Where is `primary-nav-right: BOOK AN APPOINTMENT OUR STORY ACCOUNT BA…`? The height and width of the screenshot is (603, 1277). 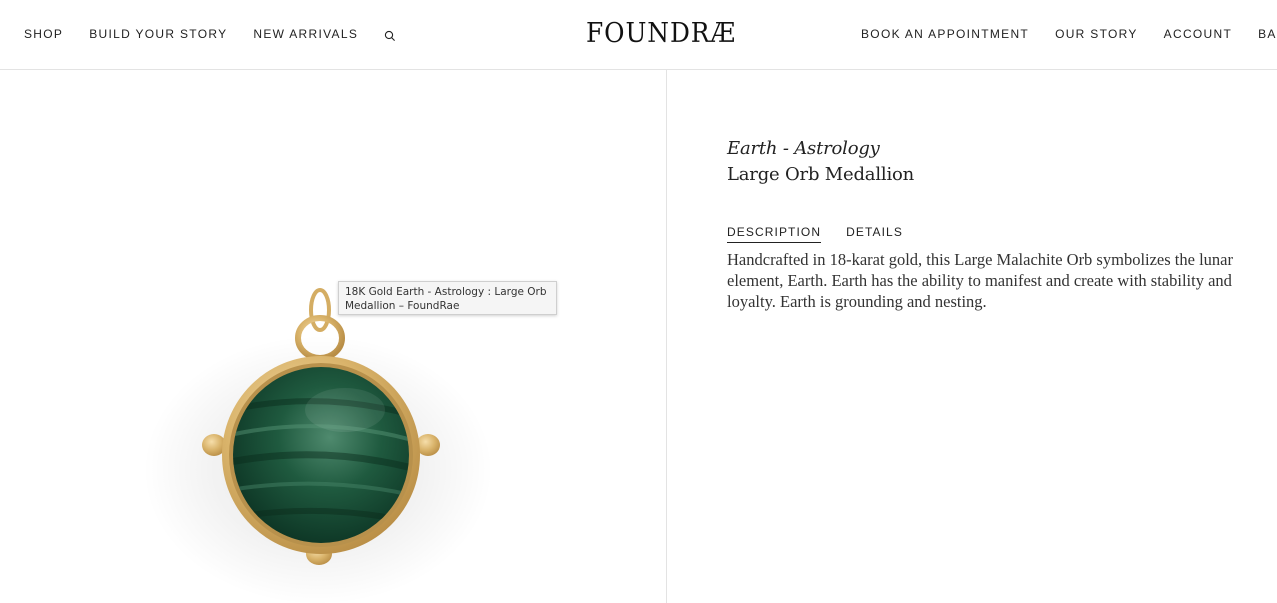
primary-nav-right: BOOK AN APPOINTMENT OUR STORY ACCOUNT BA… is located at coordinates (1069, 34).